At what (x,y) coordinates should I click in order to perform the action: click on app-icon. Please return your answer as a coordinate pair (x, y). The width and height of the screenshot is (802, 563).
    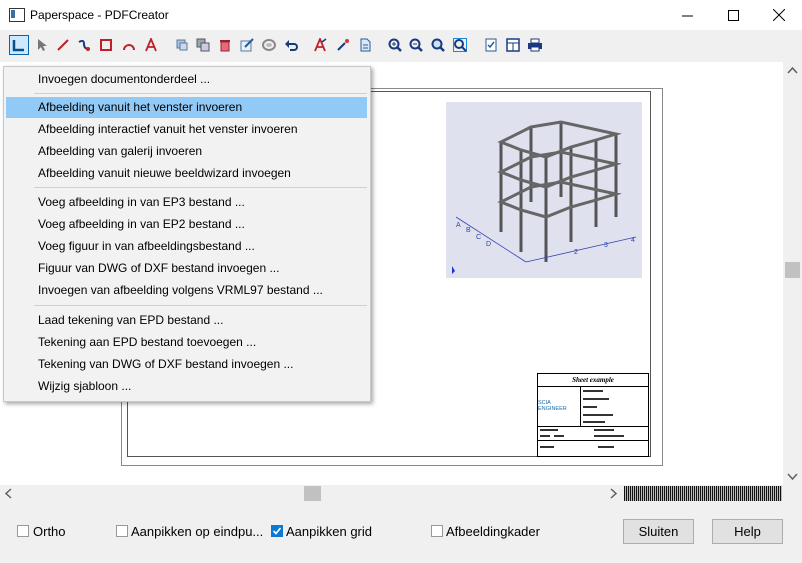
    Looking at the image, I should click on (17, 15).